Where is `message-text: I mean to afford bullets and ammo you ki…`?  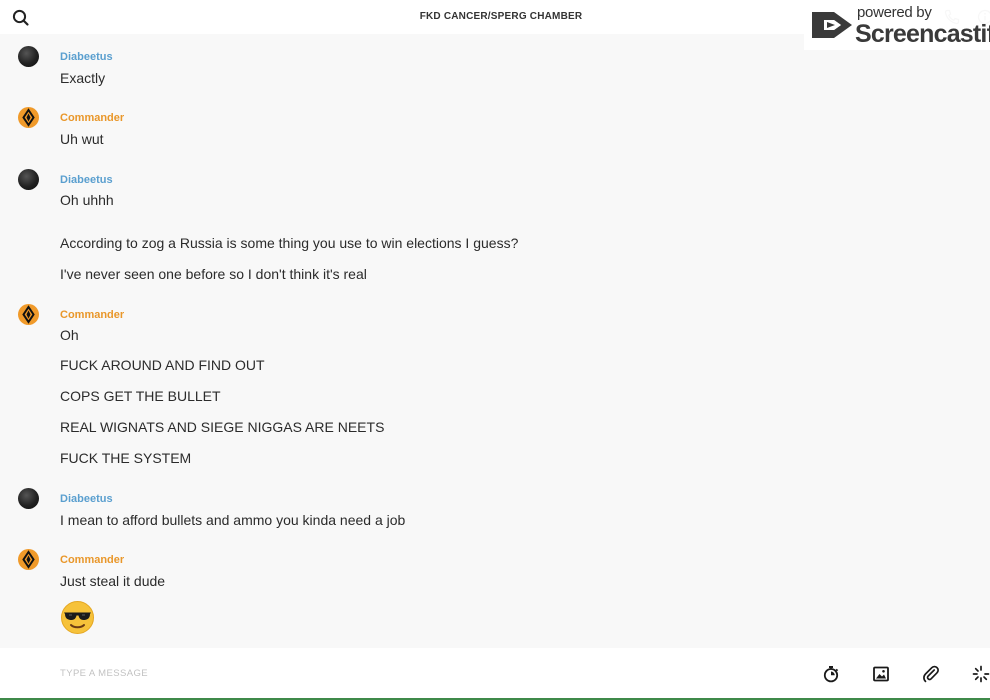
message-text: I mean to afford bullets and ammo you ki… is located at coordinates (233, 520).